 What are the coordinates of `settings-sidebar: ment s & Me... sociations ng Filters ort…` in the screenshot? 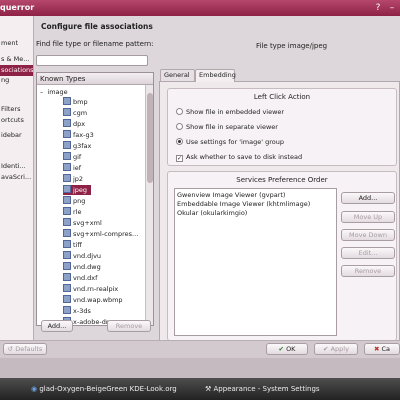 It's located at (17, 178).